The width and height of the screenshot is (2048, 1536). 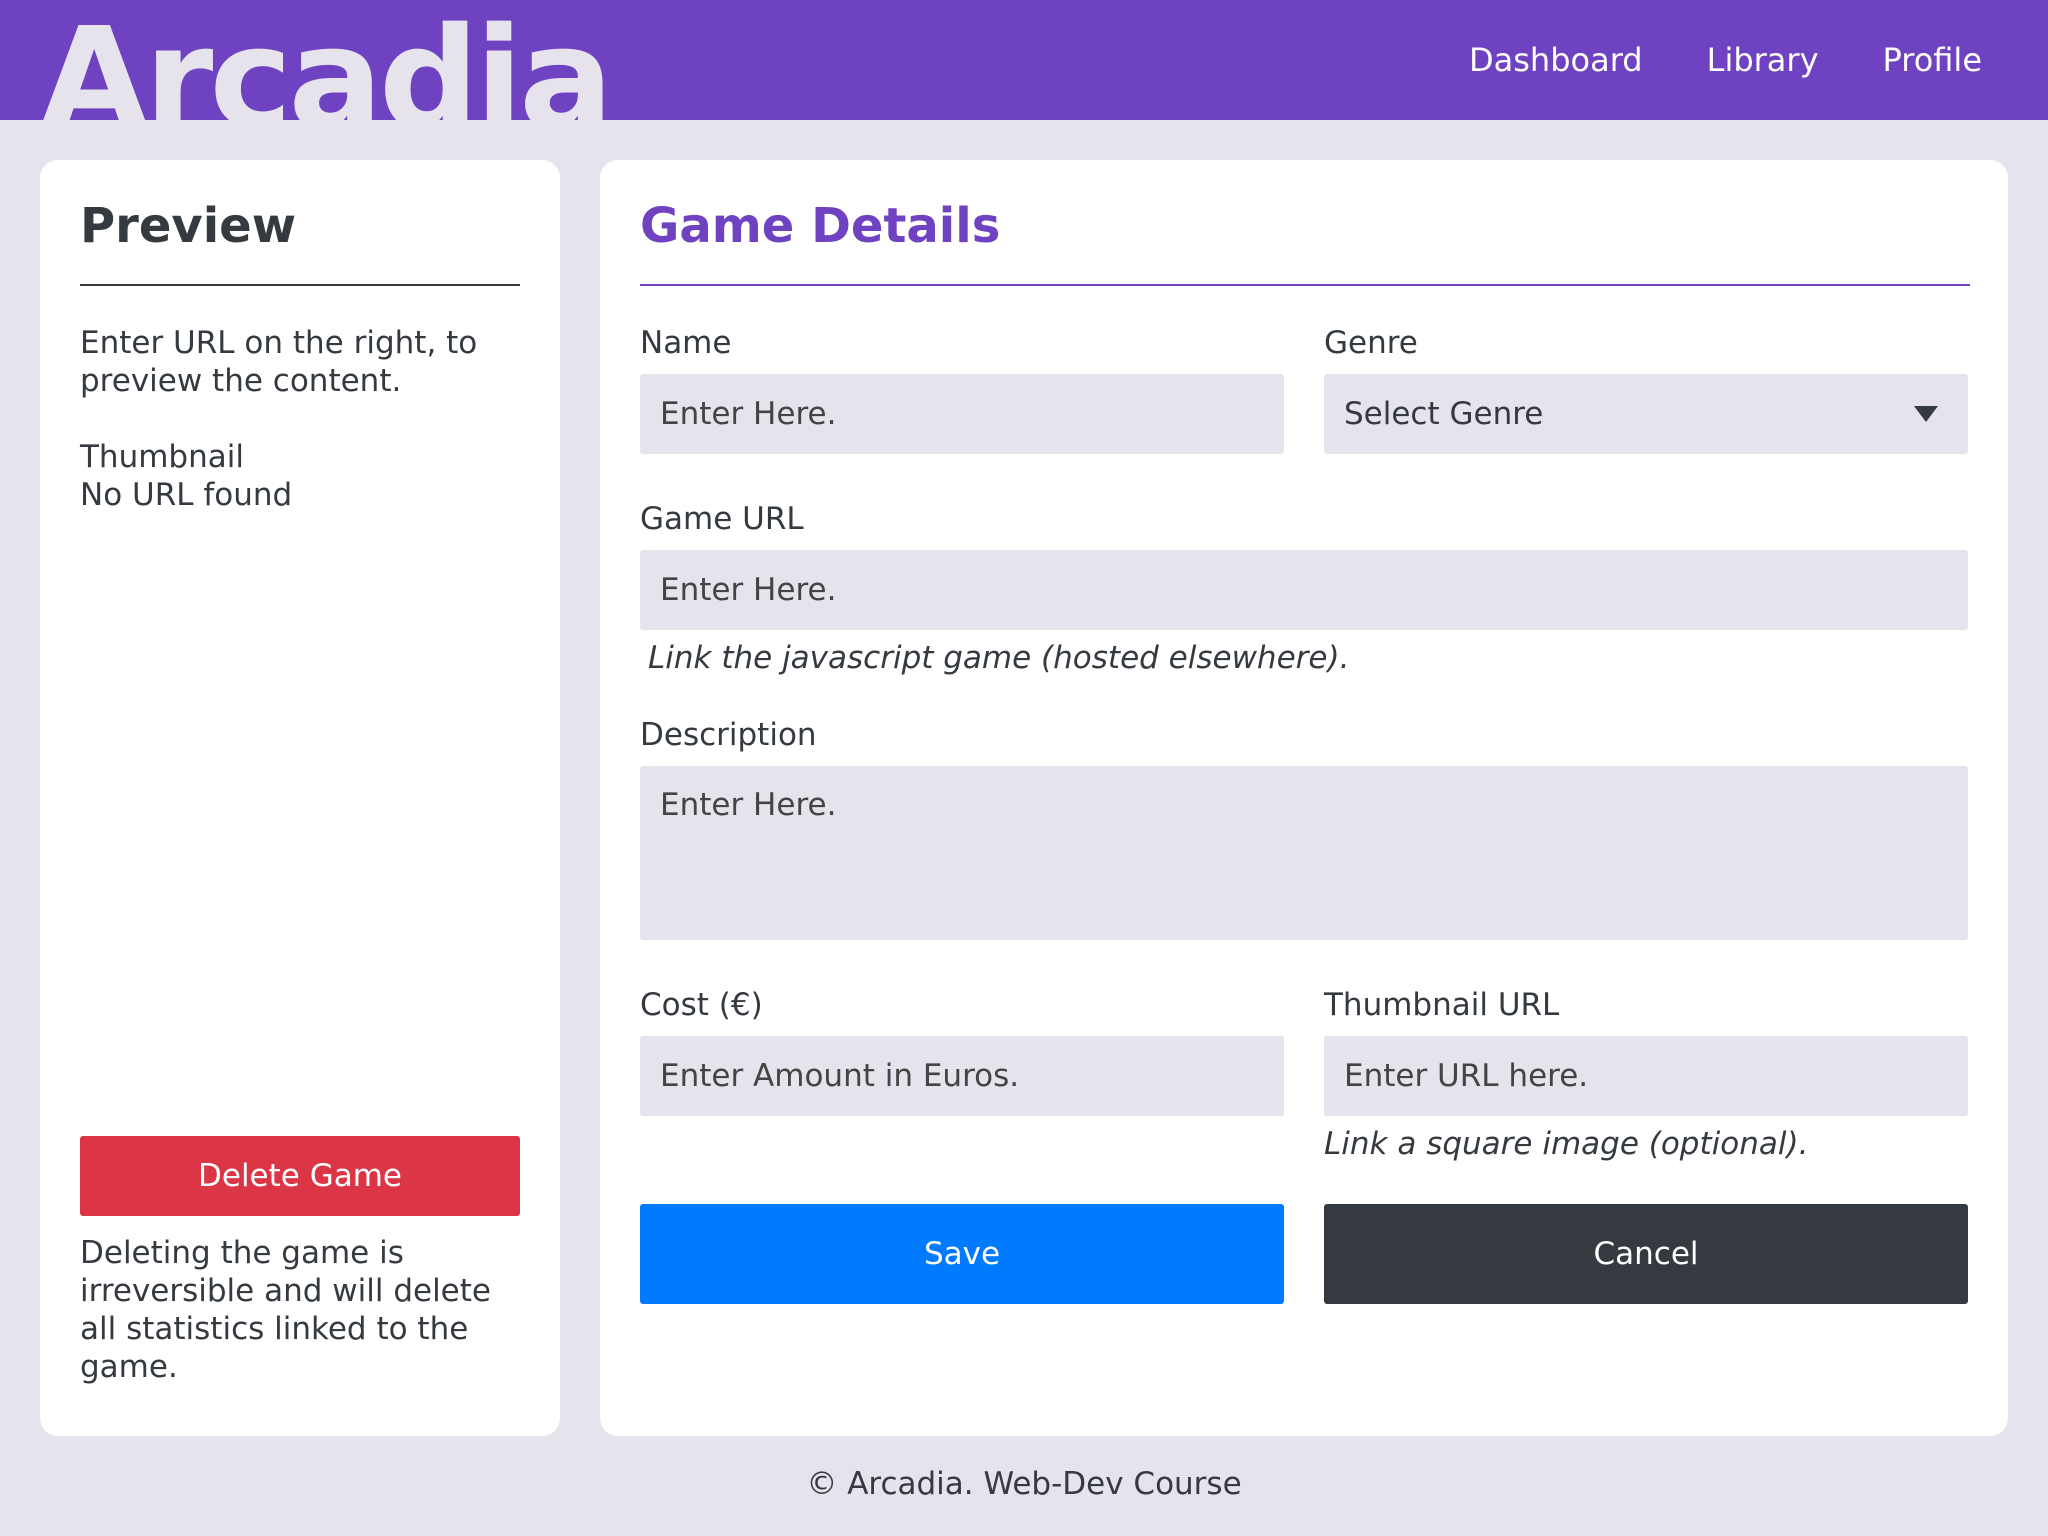 I want to click on description-label: Description, so click(x=728, y=735).